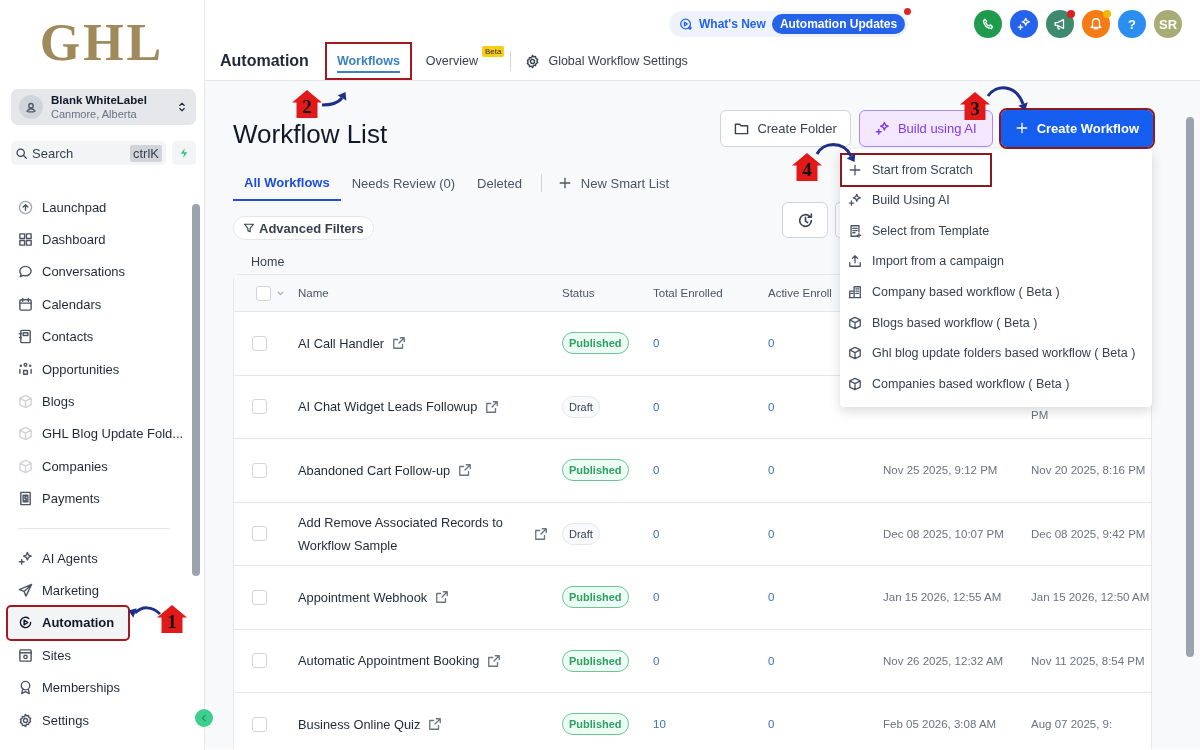 The width and height of the screenshot is (1200, 750). I want to click on workflow-name: Add Remove Associated Records to Workflow Sample, so click(412, 533).